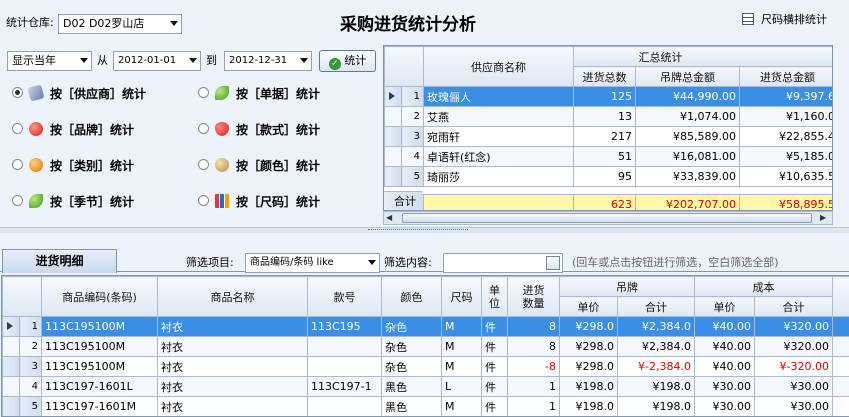 The width and height of the screenshot is (849, 417). What do you see at coordinates (347, 61) in the screenshot?
I see `stat-button: ✓ 统计` at bounding box center [347, 61].